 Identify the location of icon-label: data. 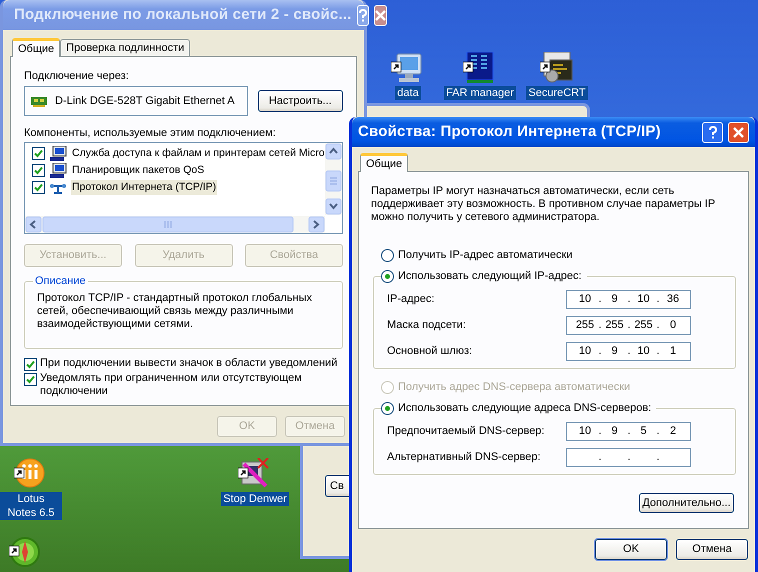
(408, 93).